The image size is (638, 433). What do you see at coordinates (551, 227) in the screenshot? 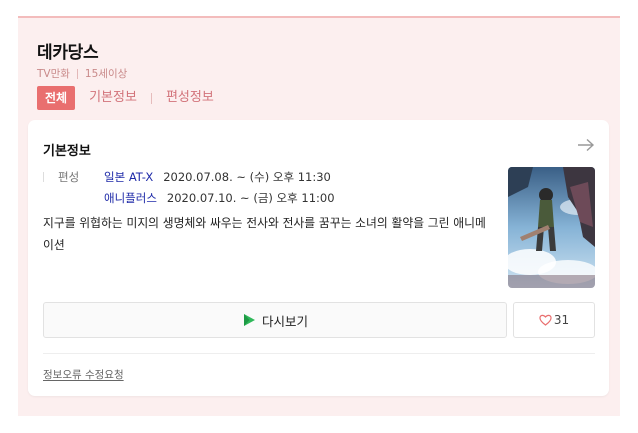
I see `program-poster` at bounding box center [551, 227].